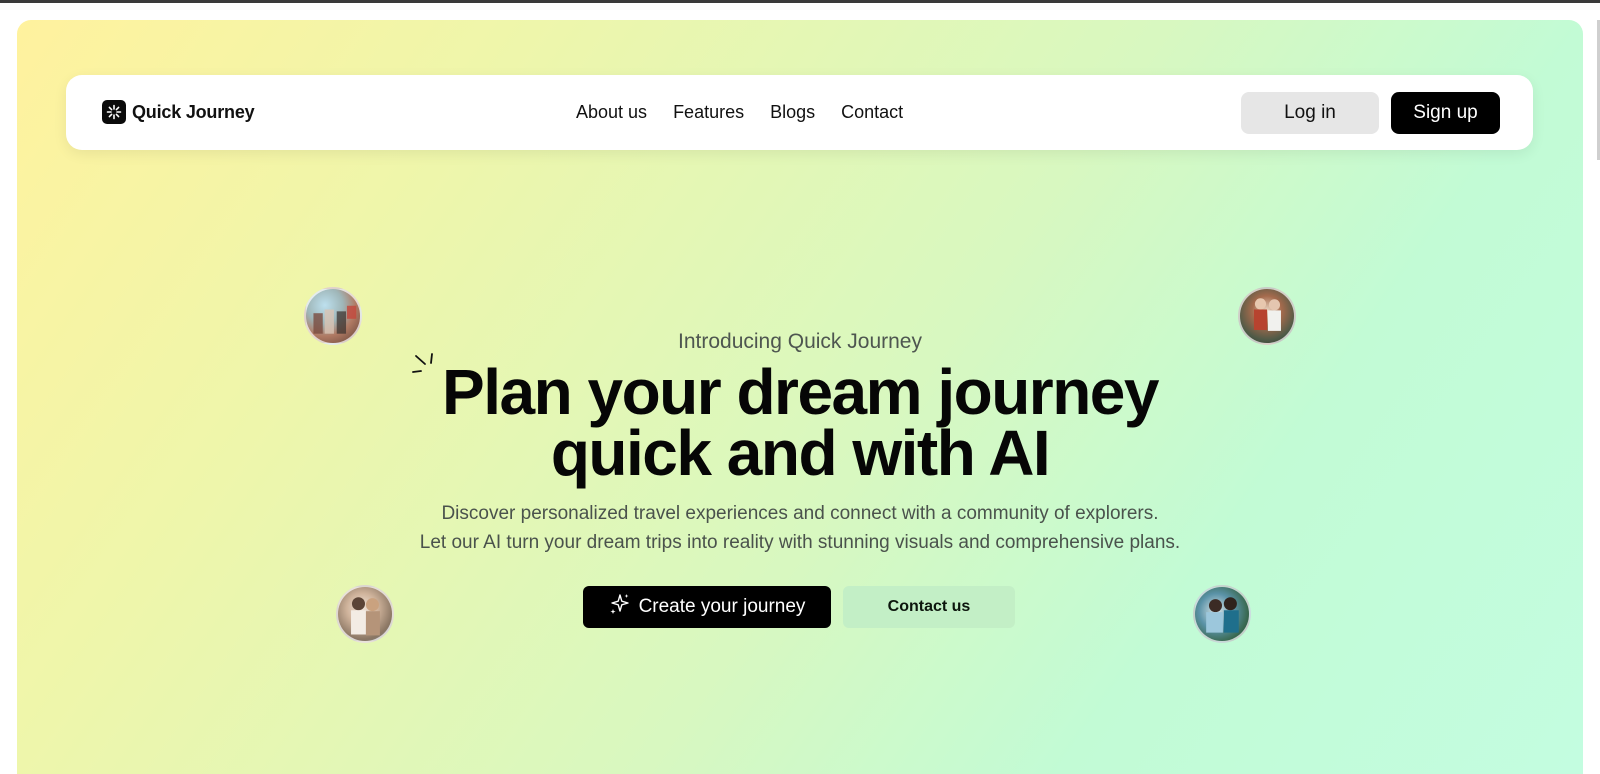 The image size is (1600, 774). What do you see at coordinates (708, 112) in the screenshot?
I see `nav-link-features: Features` at bounding box center [708, 112].